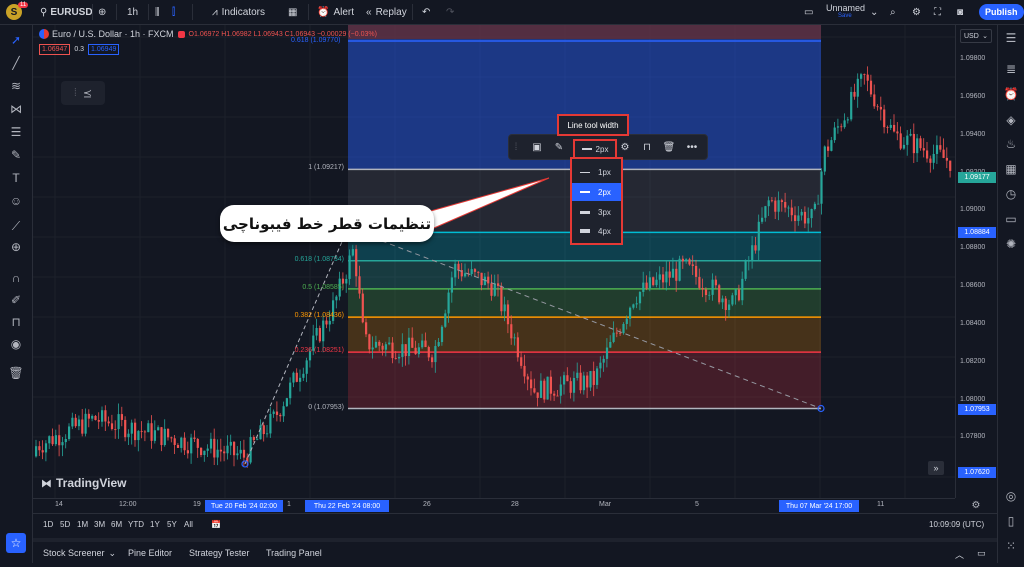 The height and width of the screenshot is (567, 1024). I want to click on favorites-tool: ☆, so click(16, 543).